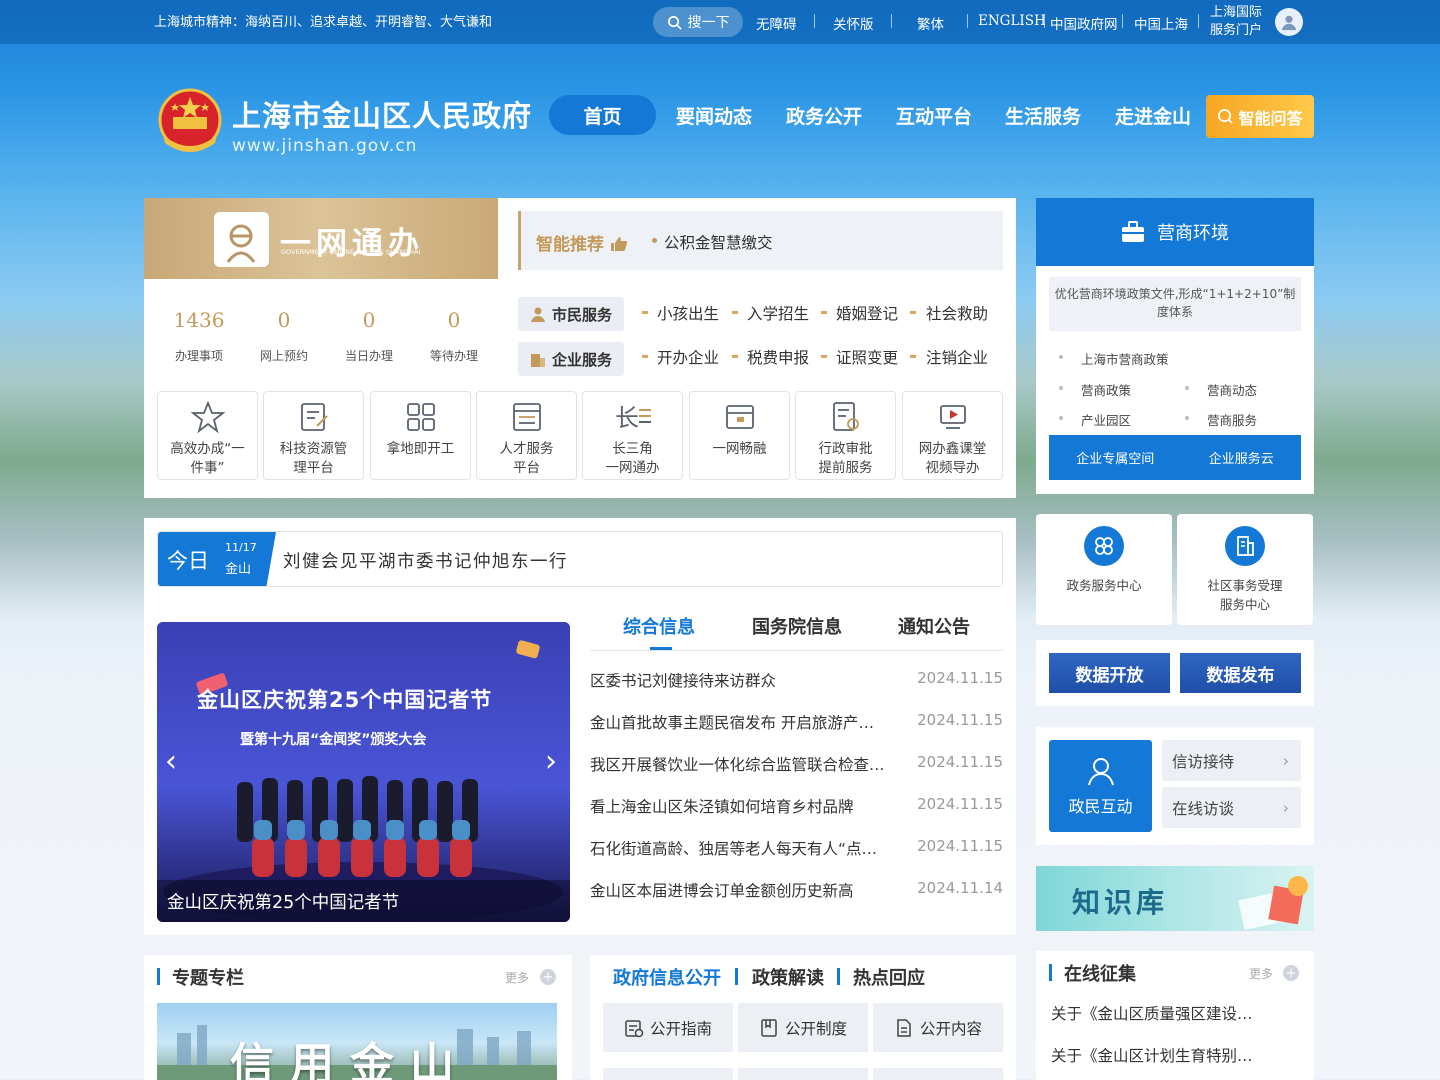 Image resolution: width=1440 pixels, height=1080 pixels. I want to click on news-row: 看上海金山区朱泾镇如何培育乡村品牌 2024.11.15, so click(796, 807).